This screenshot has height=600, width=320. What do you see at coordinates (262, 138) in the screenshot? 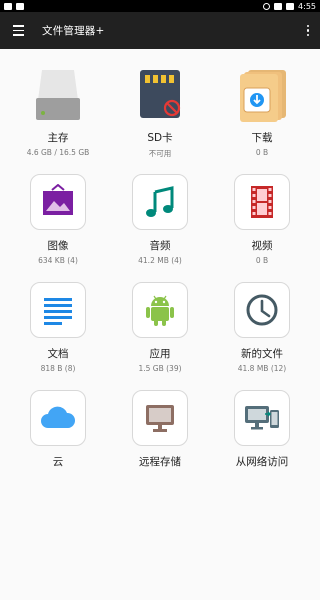
I see `tile-label: 下载` at bounding box center [262, 138].